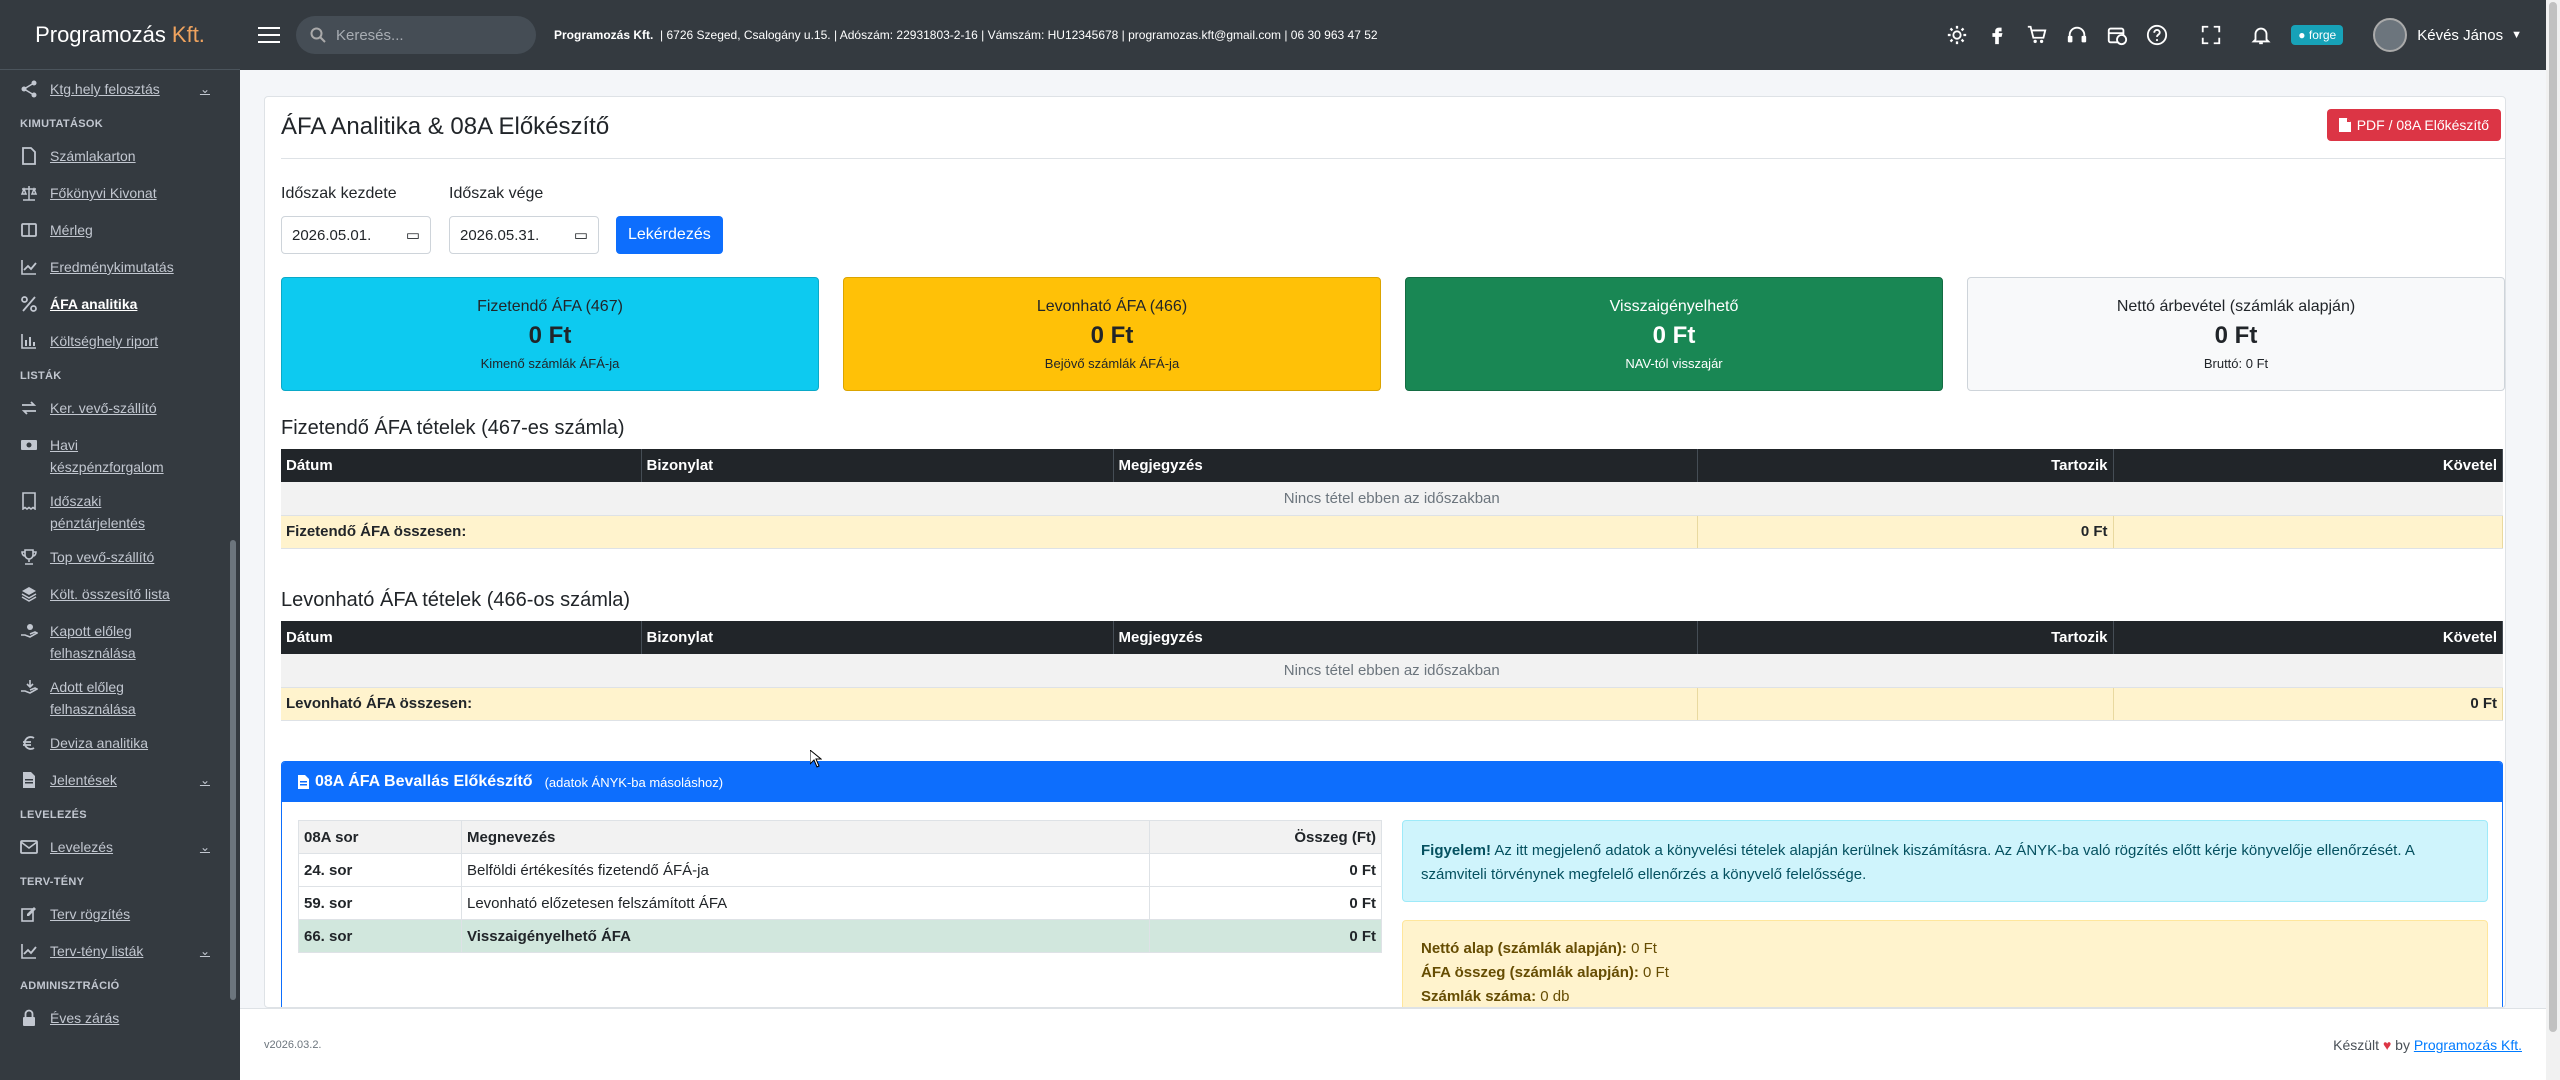 The image size is (2560, 1080). What do you see at coordinates (2553, 517) in the screenshot?
I see `scrollbar-thumb` at bounding box center [2553, 517].